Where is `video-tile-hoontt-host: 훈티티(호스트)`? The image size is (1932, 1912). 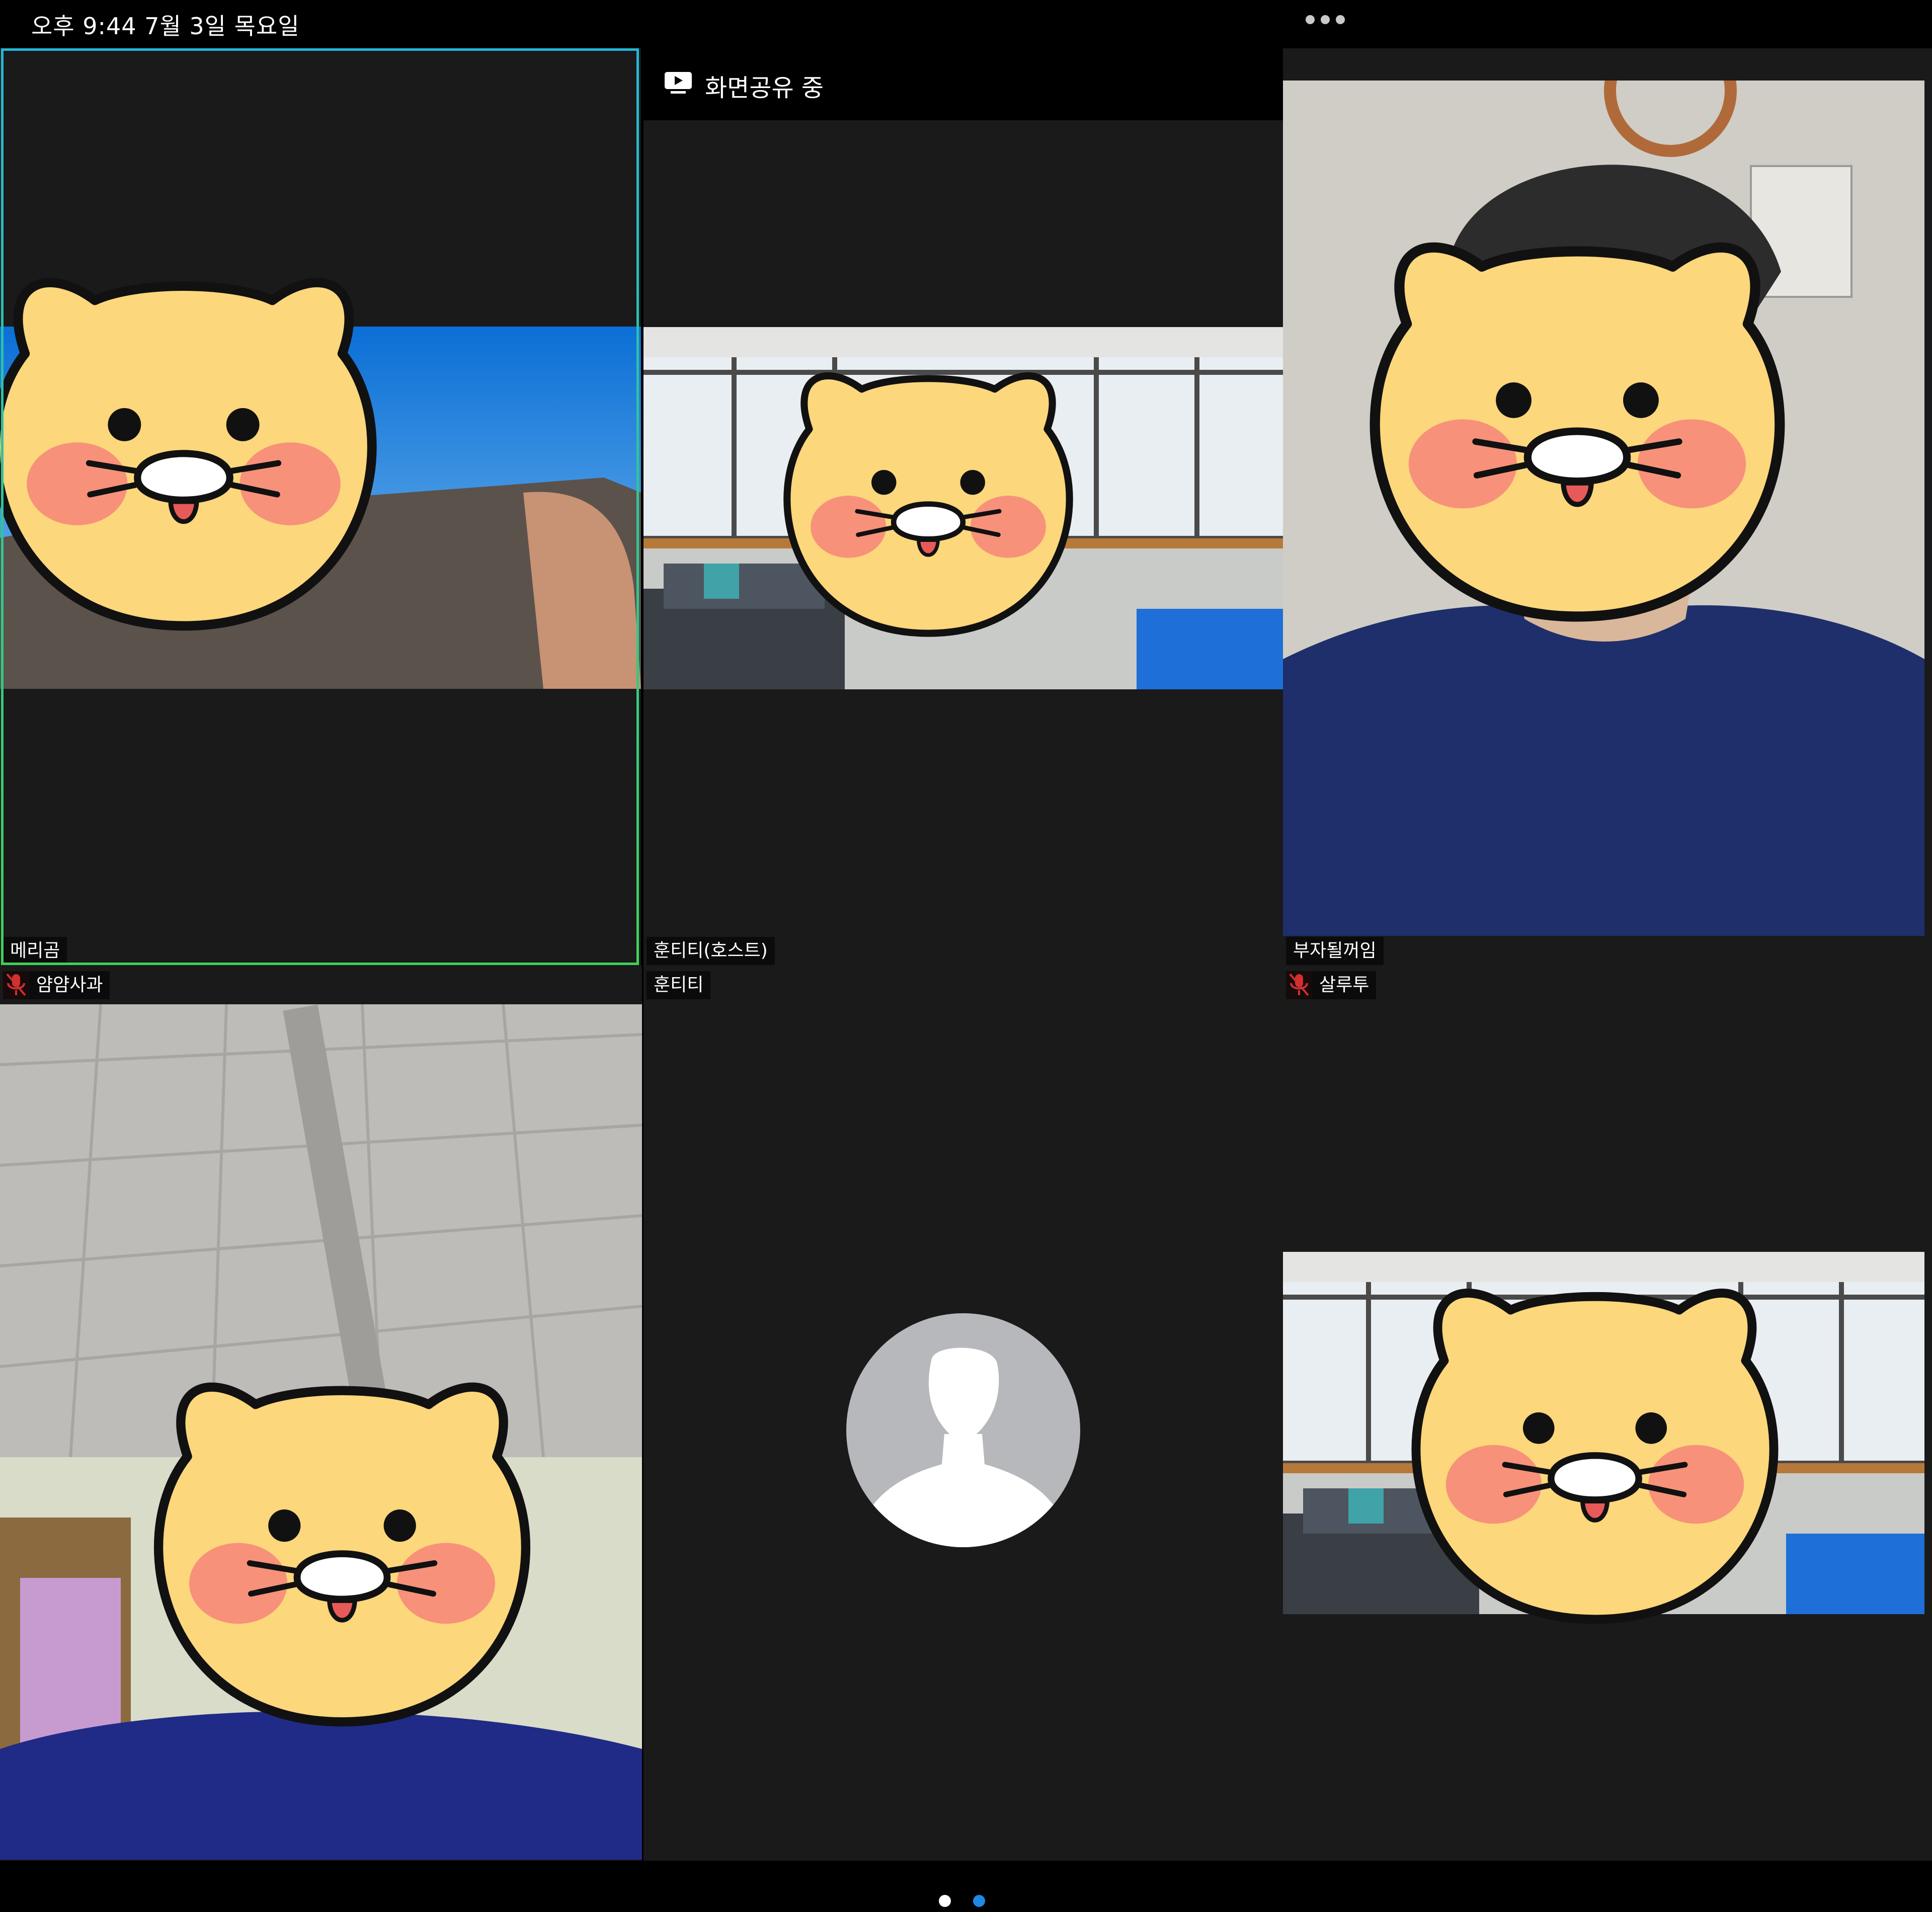
video-tile-hoontt-host: 훈티티(호스트) is located at coordinates (963, 542).